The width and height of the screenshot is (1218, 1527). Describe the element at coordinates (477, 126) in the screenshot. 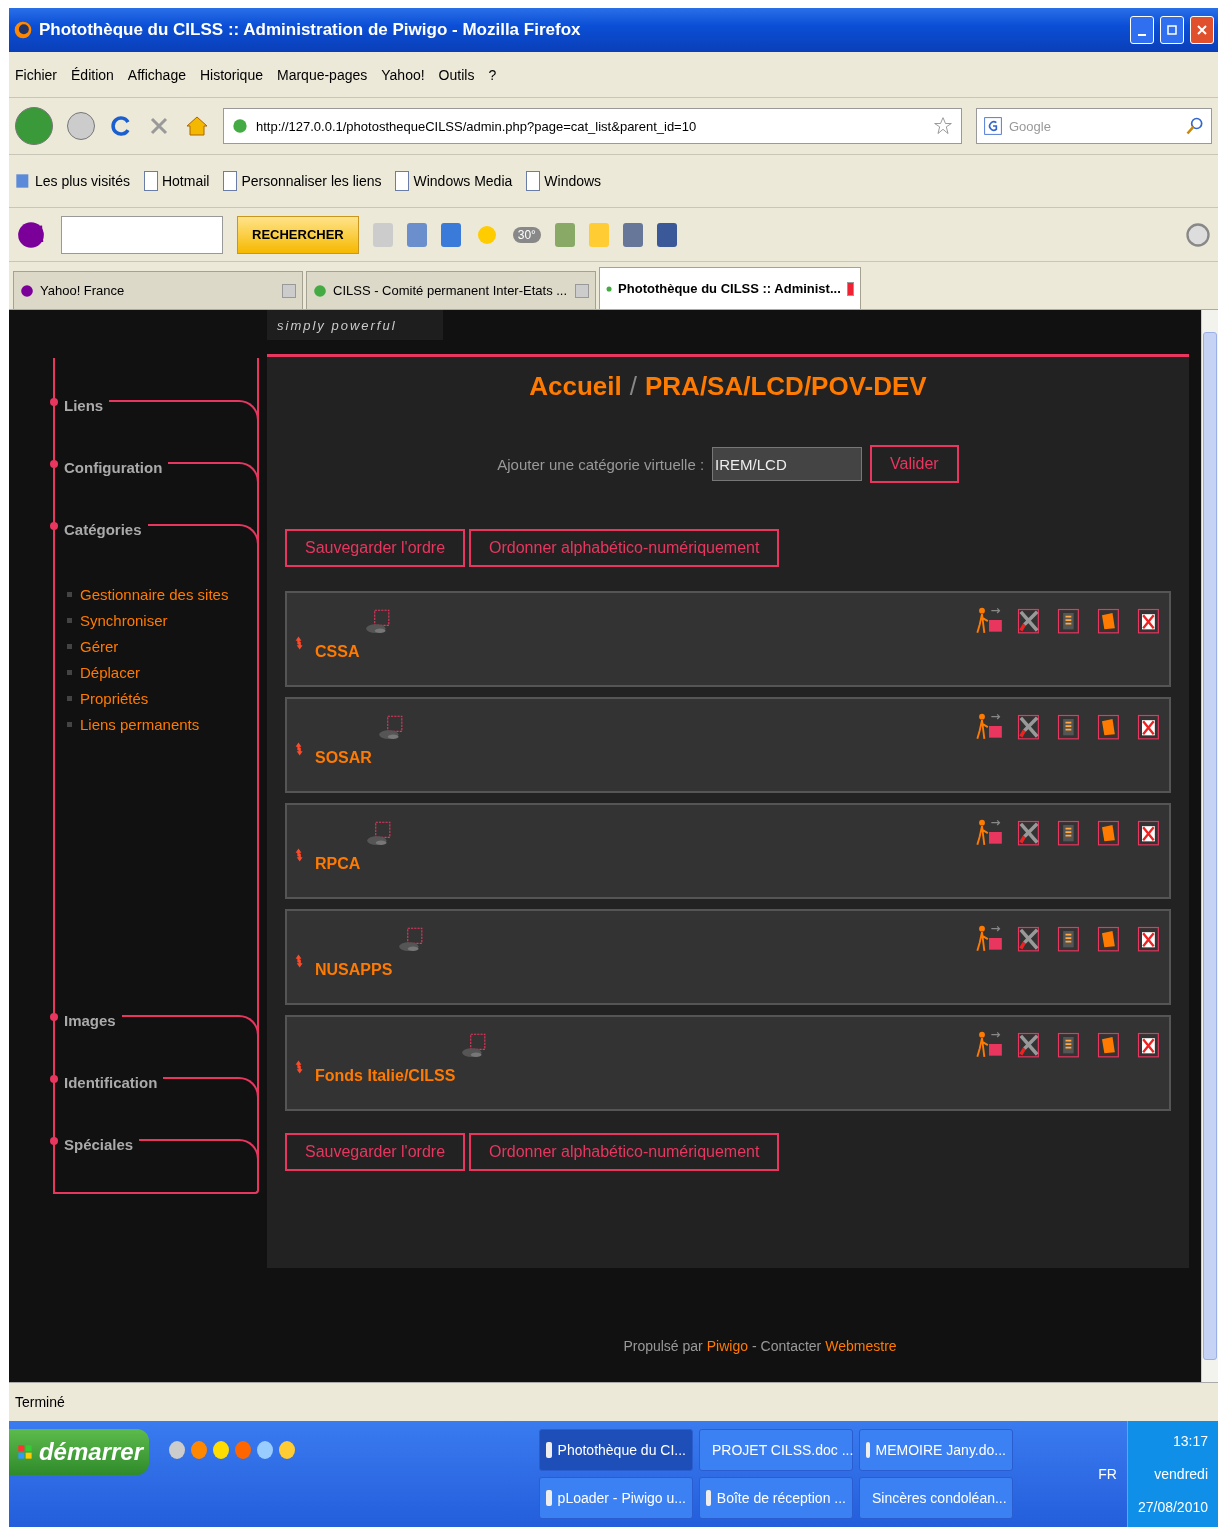

I see `url-text: http://127.0.0.1/photosthequeCILSS/admin.php?page=cat_list&parent_id=10` at that location.